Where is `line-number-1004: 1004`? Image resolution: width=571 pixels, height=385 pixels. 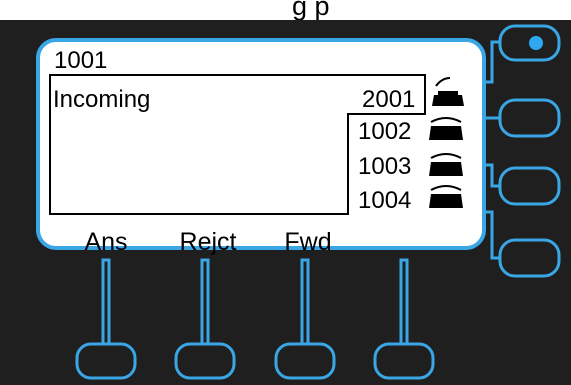 line-number-1004: 1004 is located at coordinates (385, 200).